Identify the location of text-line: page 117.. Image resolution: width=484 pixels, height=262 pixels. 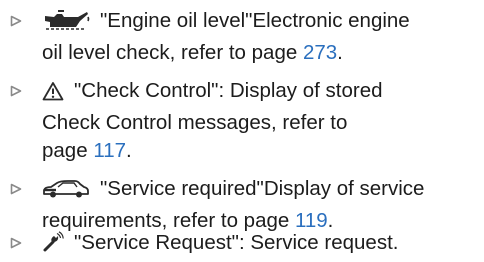
(262, 151).